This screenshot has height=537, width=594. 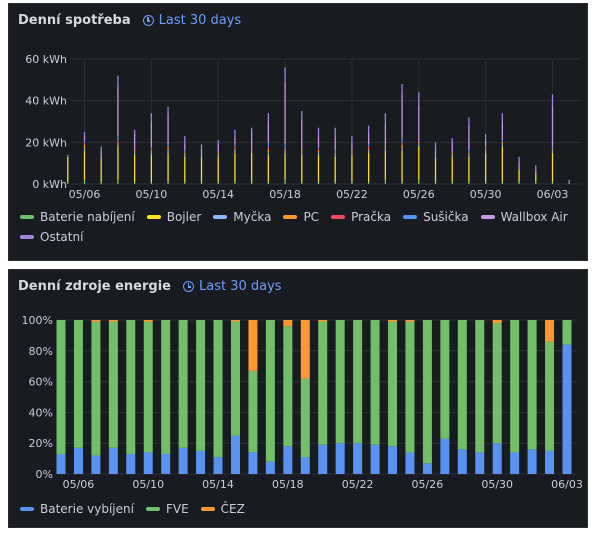 I want to click on legend-item: Ostatní, so click(x=51, y=237).